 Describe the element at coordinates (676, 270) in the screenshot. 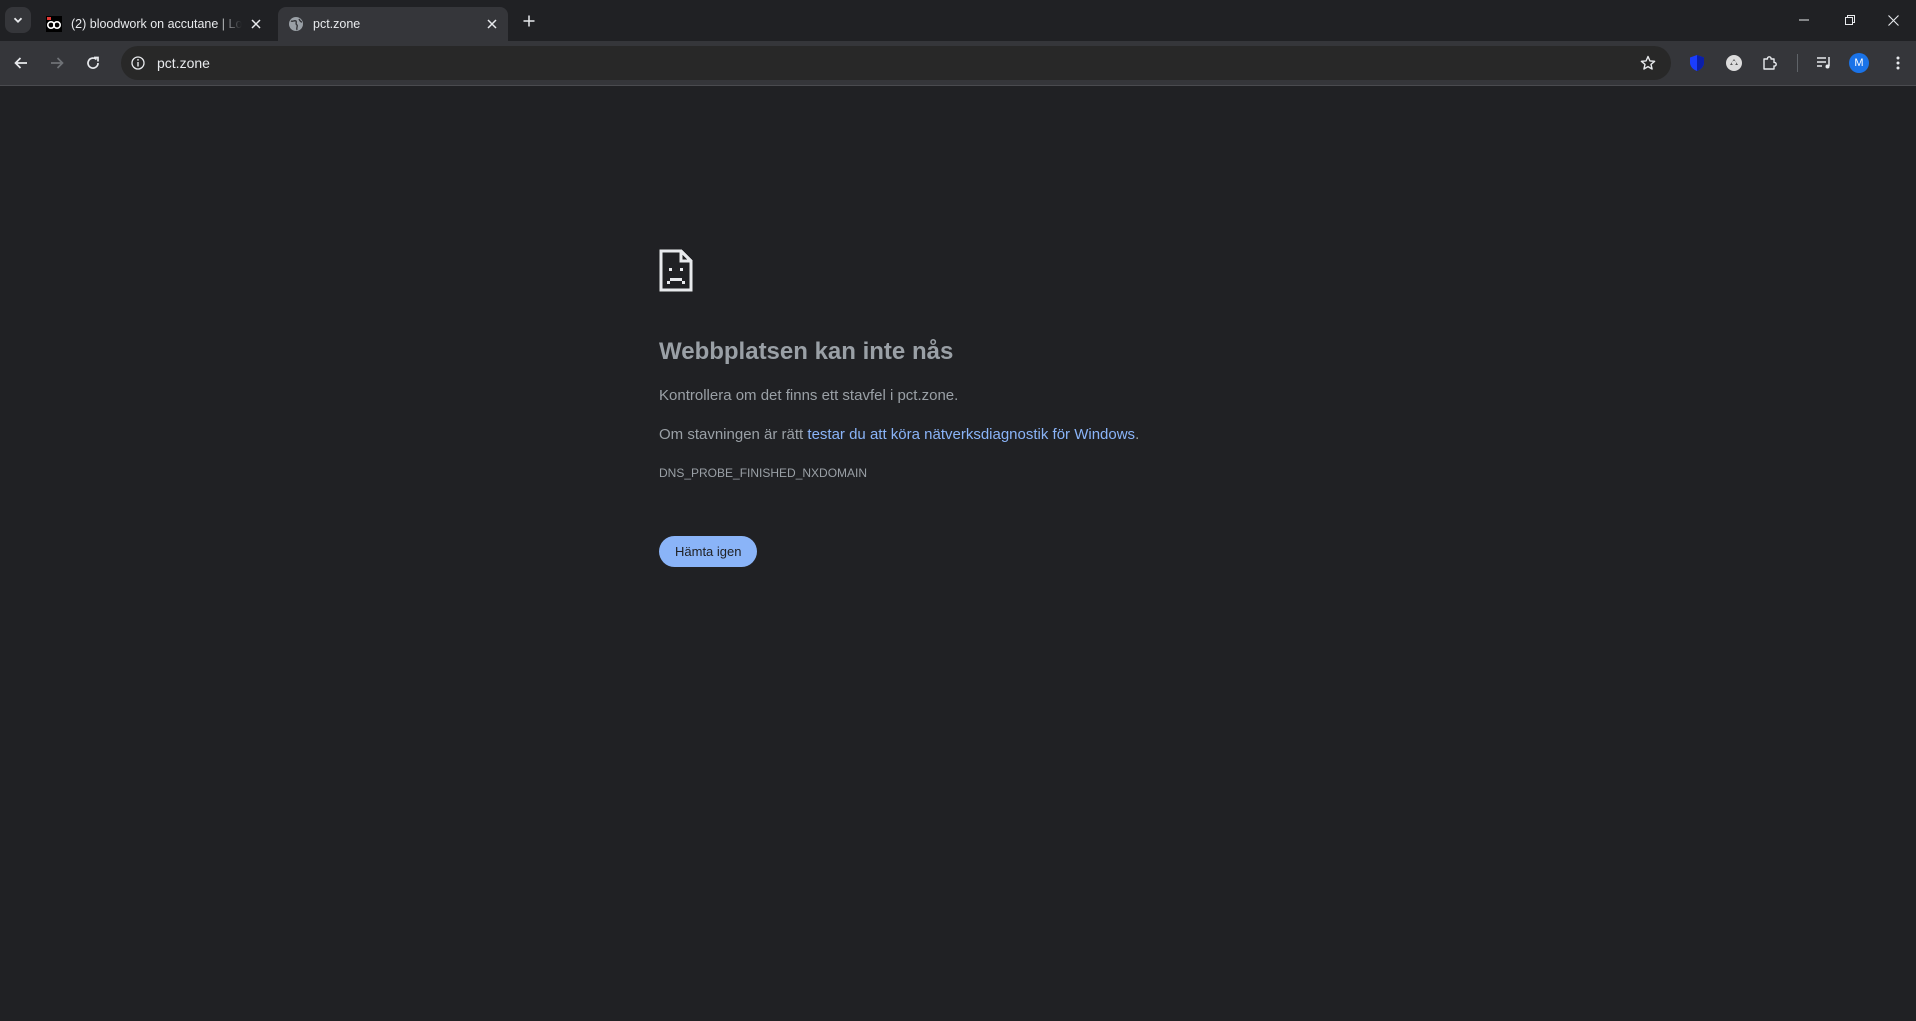

I see `sad-page-icon` at that location.